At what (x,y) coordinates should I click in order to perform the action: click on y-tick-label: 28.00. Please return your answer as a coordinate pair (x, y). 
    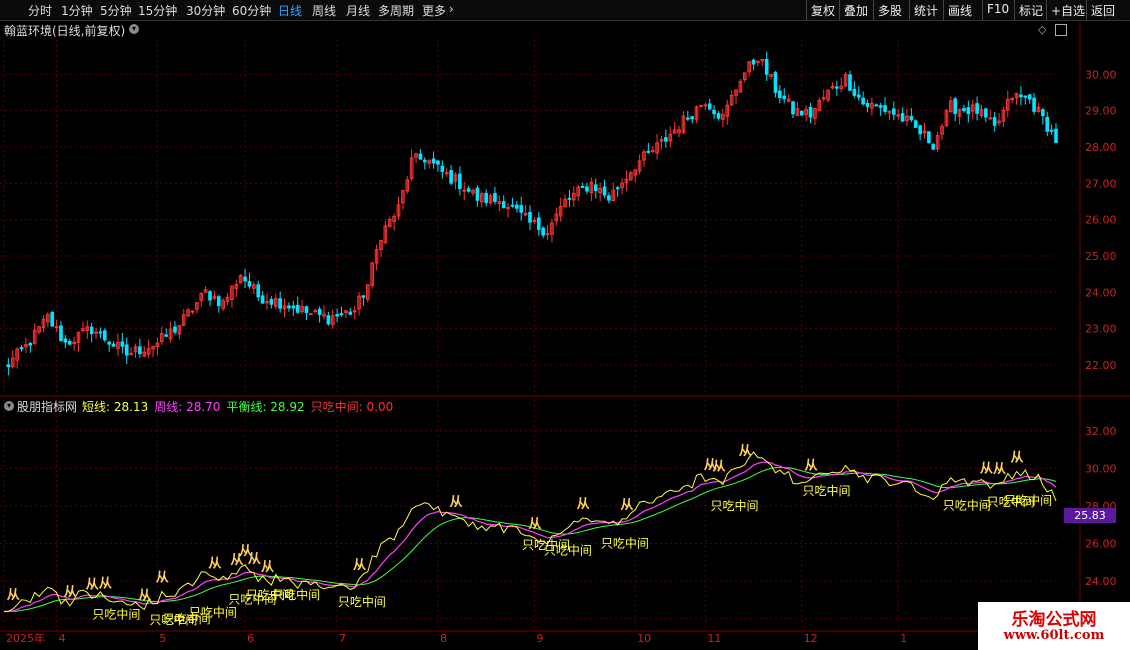
    Looking at the image, I should click on (1101, 147).